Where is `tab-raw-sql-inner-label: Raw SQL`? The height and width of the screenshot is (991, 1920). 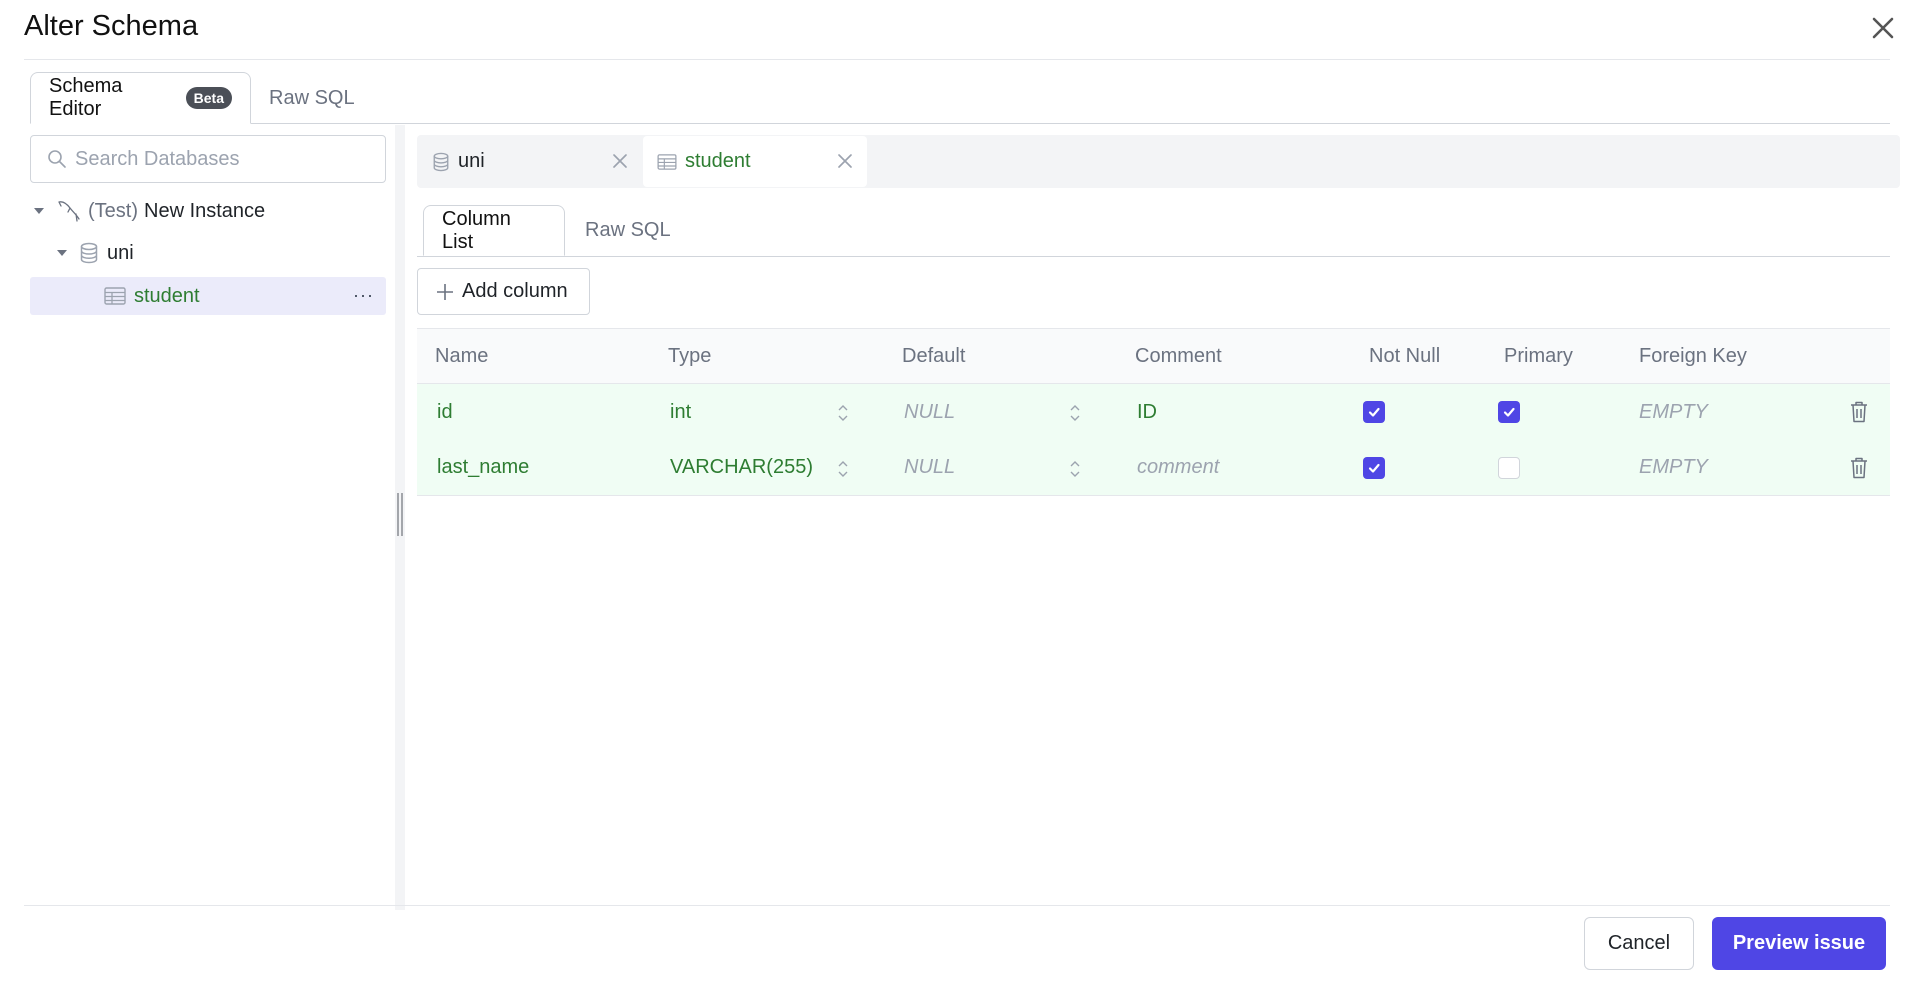
tab-raw-sql-inner-label: Raw SQL is located at coordinates (628, 230).